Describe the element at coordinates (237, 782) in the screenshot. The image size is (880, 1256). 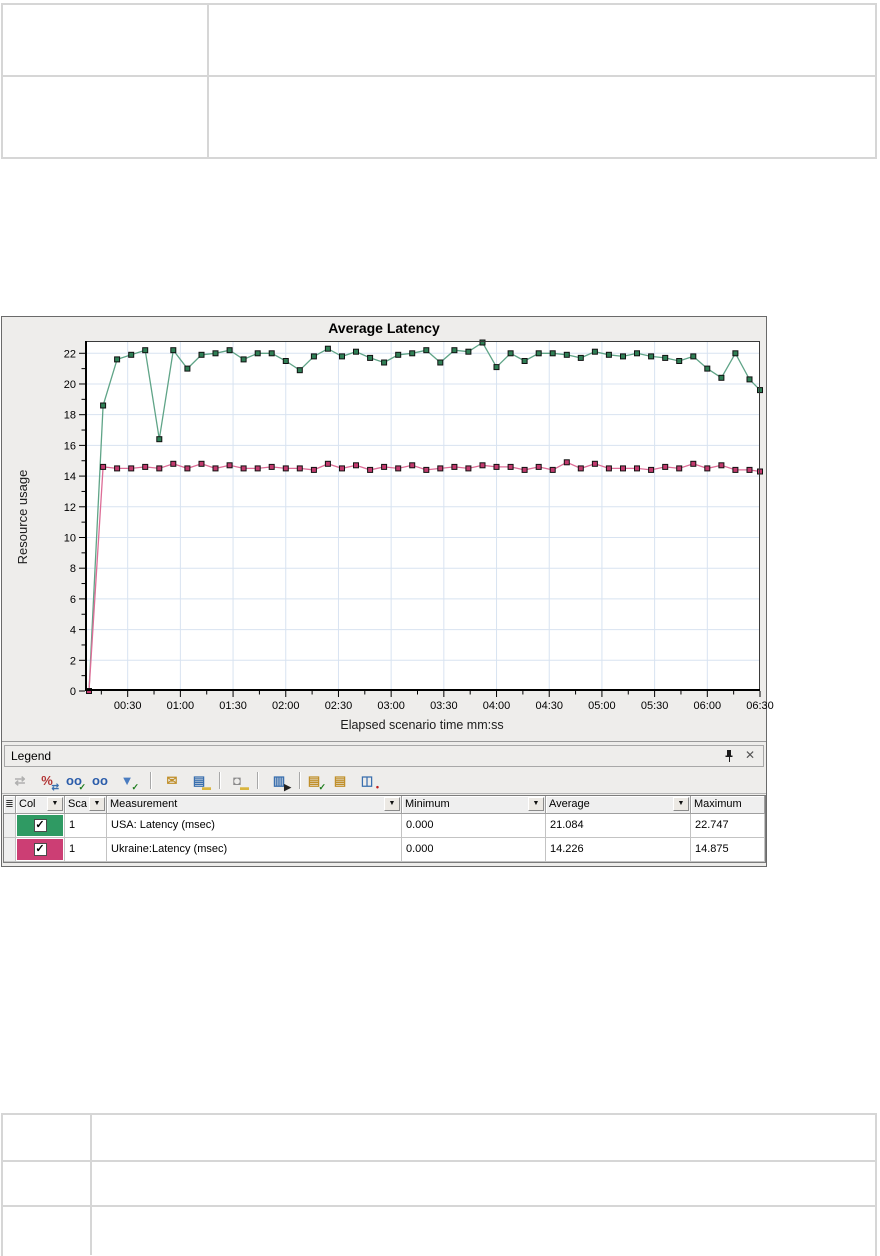
I see `camera-icon: ◘ ▬` at that location.